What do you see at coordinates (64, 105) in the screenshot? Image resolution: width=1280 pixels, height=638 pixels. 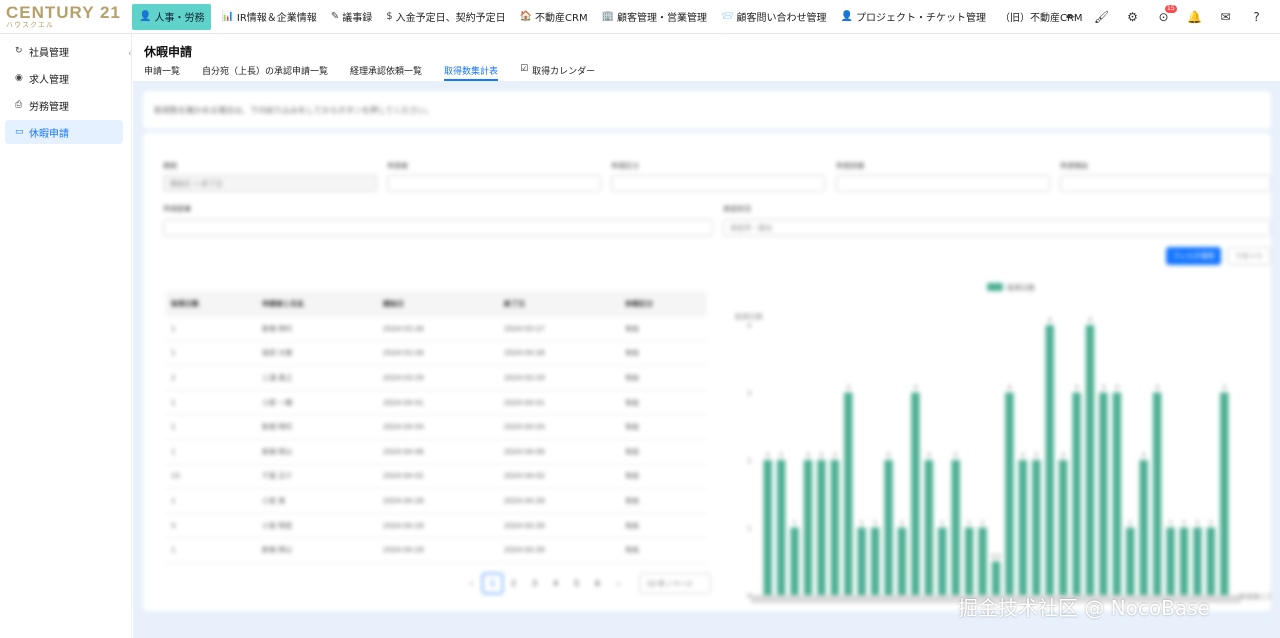 I see `sidebar-item-2: ⎙ 労務管理` at bounding box center [64, 105].